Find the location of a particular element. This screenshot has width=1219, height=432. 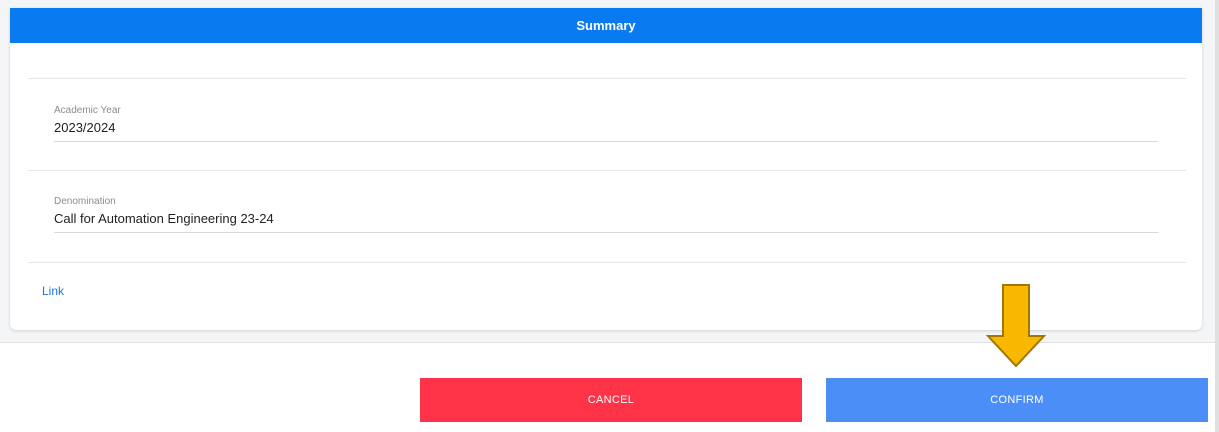

confirm-button: CONFIRM is located at coordinates (1017, 400).